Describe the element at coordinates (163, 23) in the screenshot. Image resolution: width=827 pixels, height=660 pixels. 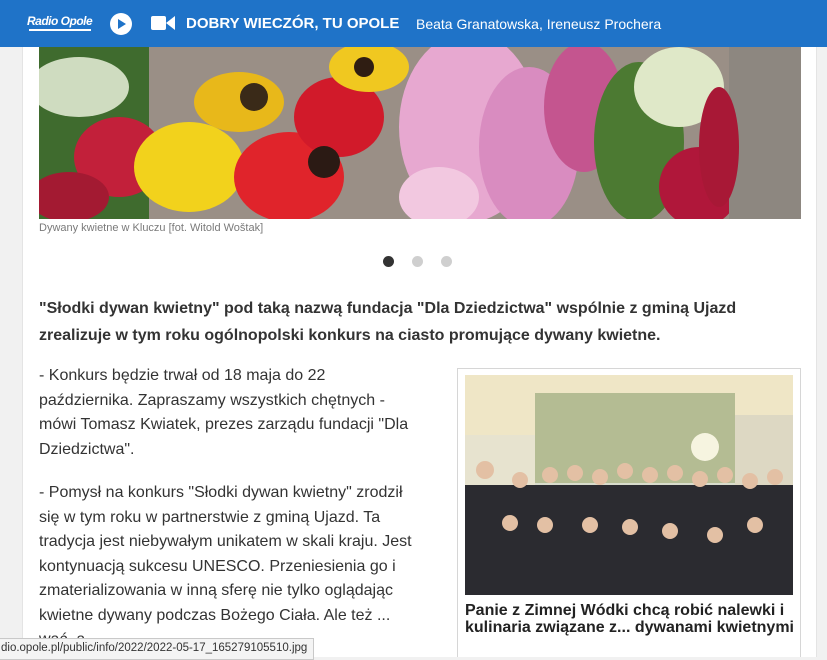
I see `video-camera-icon` at that location.